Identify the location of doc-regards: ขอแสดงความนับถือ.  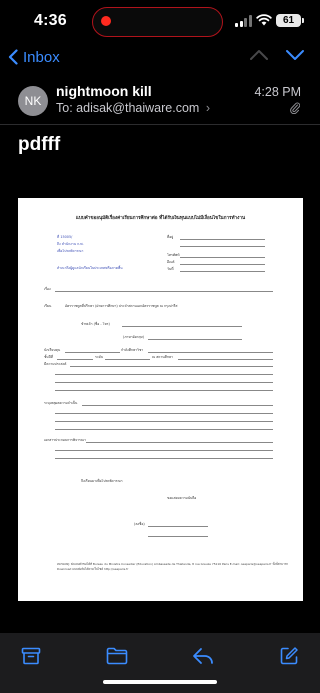
(182, 498).